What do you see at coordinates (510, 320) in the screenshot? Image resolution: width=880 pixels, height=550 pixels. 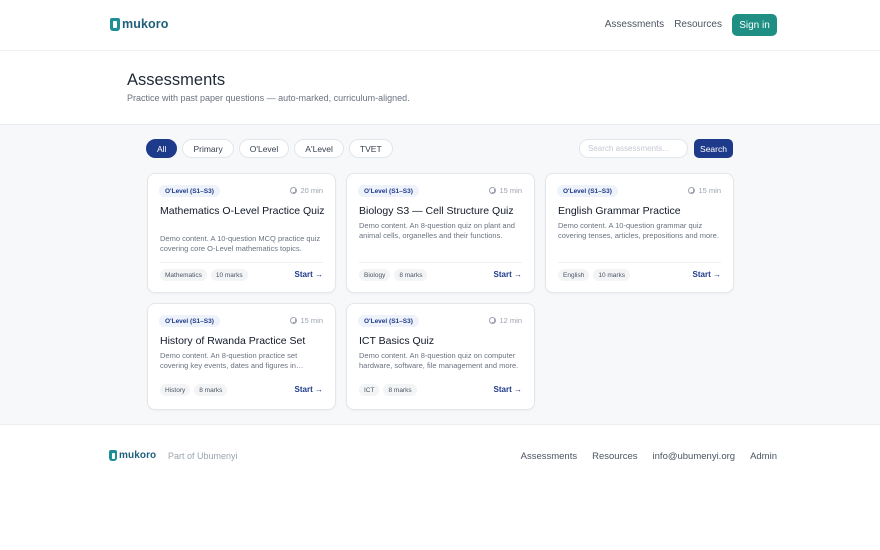 I see `duration-text: 12 min` at bounding box center [510, 320].